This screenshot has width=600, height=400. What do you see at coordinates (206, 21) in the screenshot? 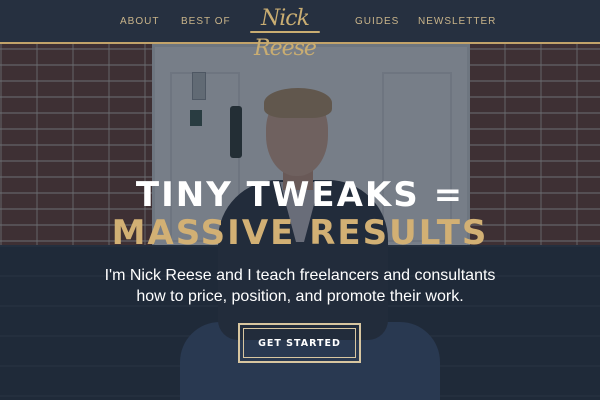
I see `nav-link-best-of: BEST OF` at bounding box center [206, 21].